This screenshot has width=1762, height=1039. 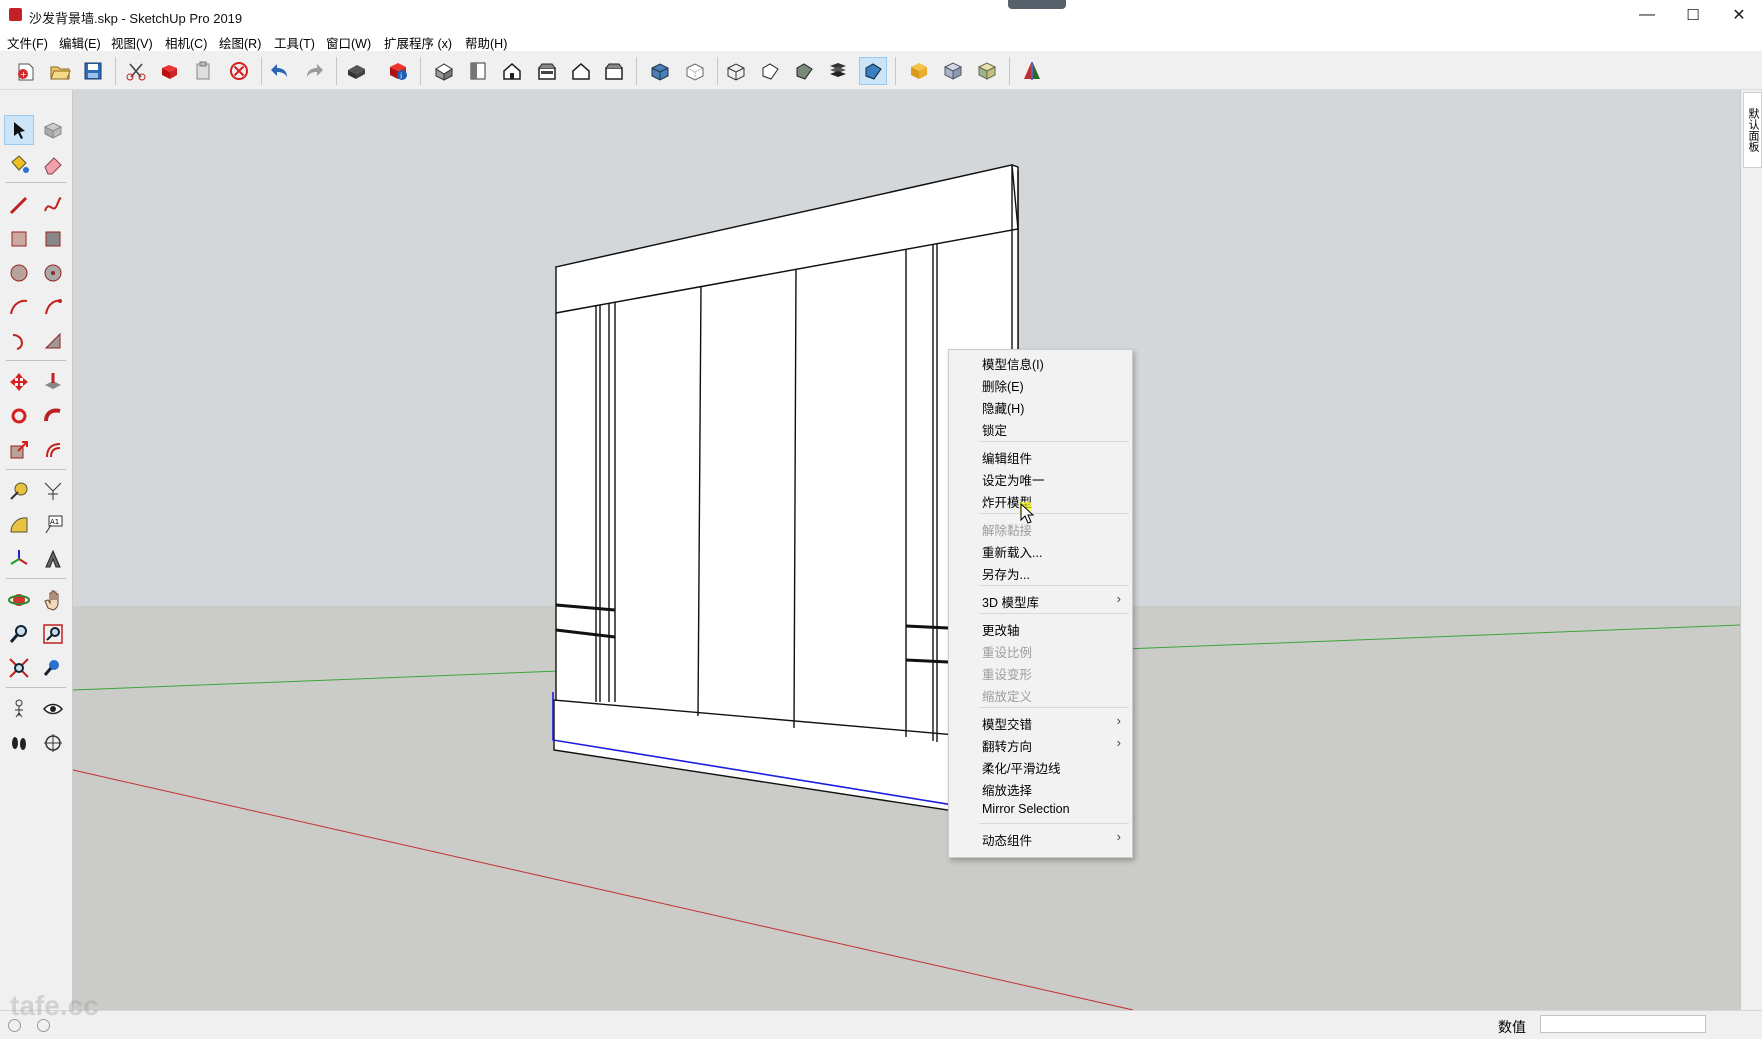 I want to click on menu-file: 文件(F), so click(x=27, y=42).